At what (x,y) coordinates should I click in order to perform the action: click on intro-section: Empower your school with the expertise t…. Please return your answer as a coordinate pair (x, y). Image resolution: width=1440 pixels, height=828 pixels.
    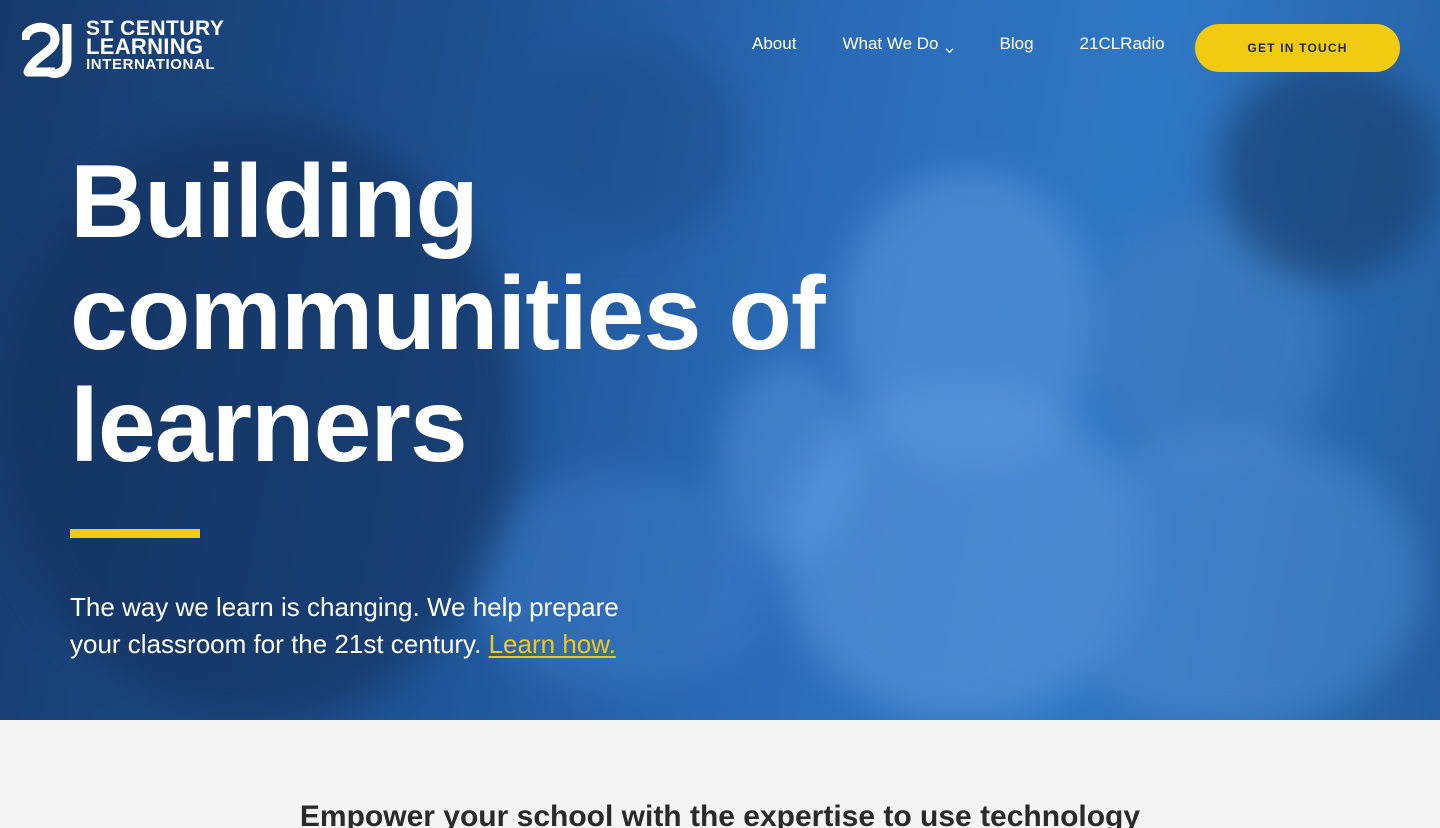
    Looking at the image, I should click on (720, 774).